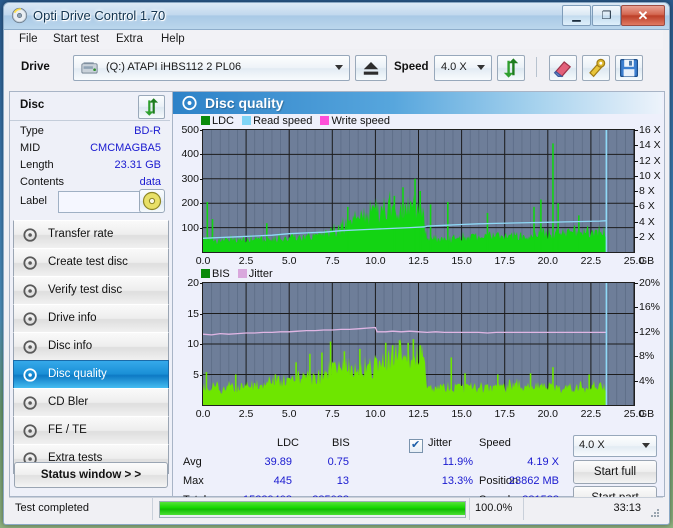 Image resolution: width=673 pixels, height=528 pixels. What do you see at coordinates (371, 68) in the screenshot?
I see `eject-button` at bounding box center [371, 68].